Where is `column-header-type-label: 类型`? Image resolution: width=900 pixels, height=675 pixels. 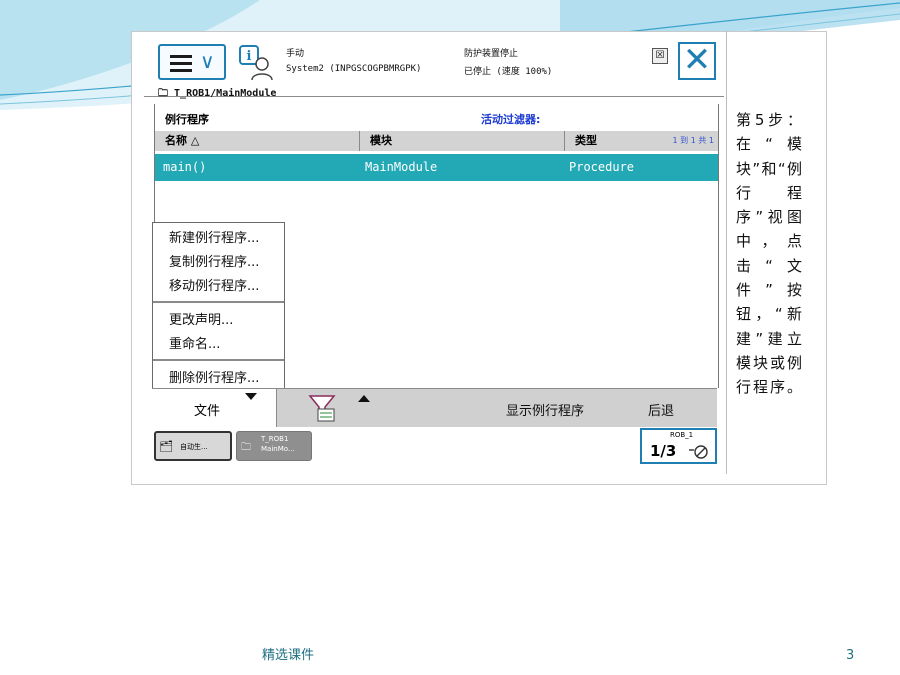
column-header-type-label: 类型 is located at coordinates (586, 140).